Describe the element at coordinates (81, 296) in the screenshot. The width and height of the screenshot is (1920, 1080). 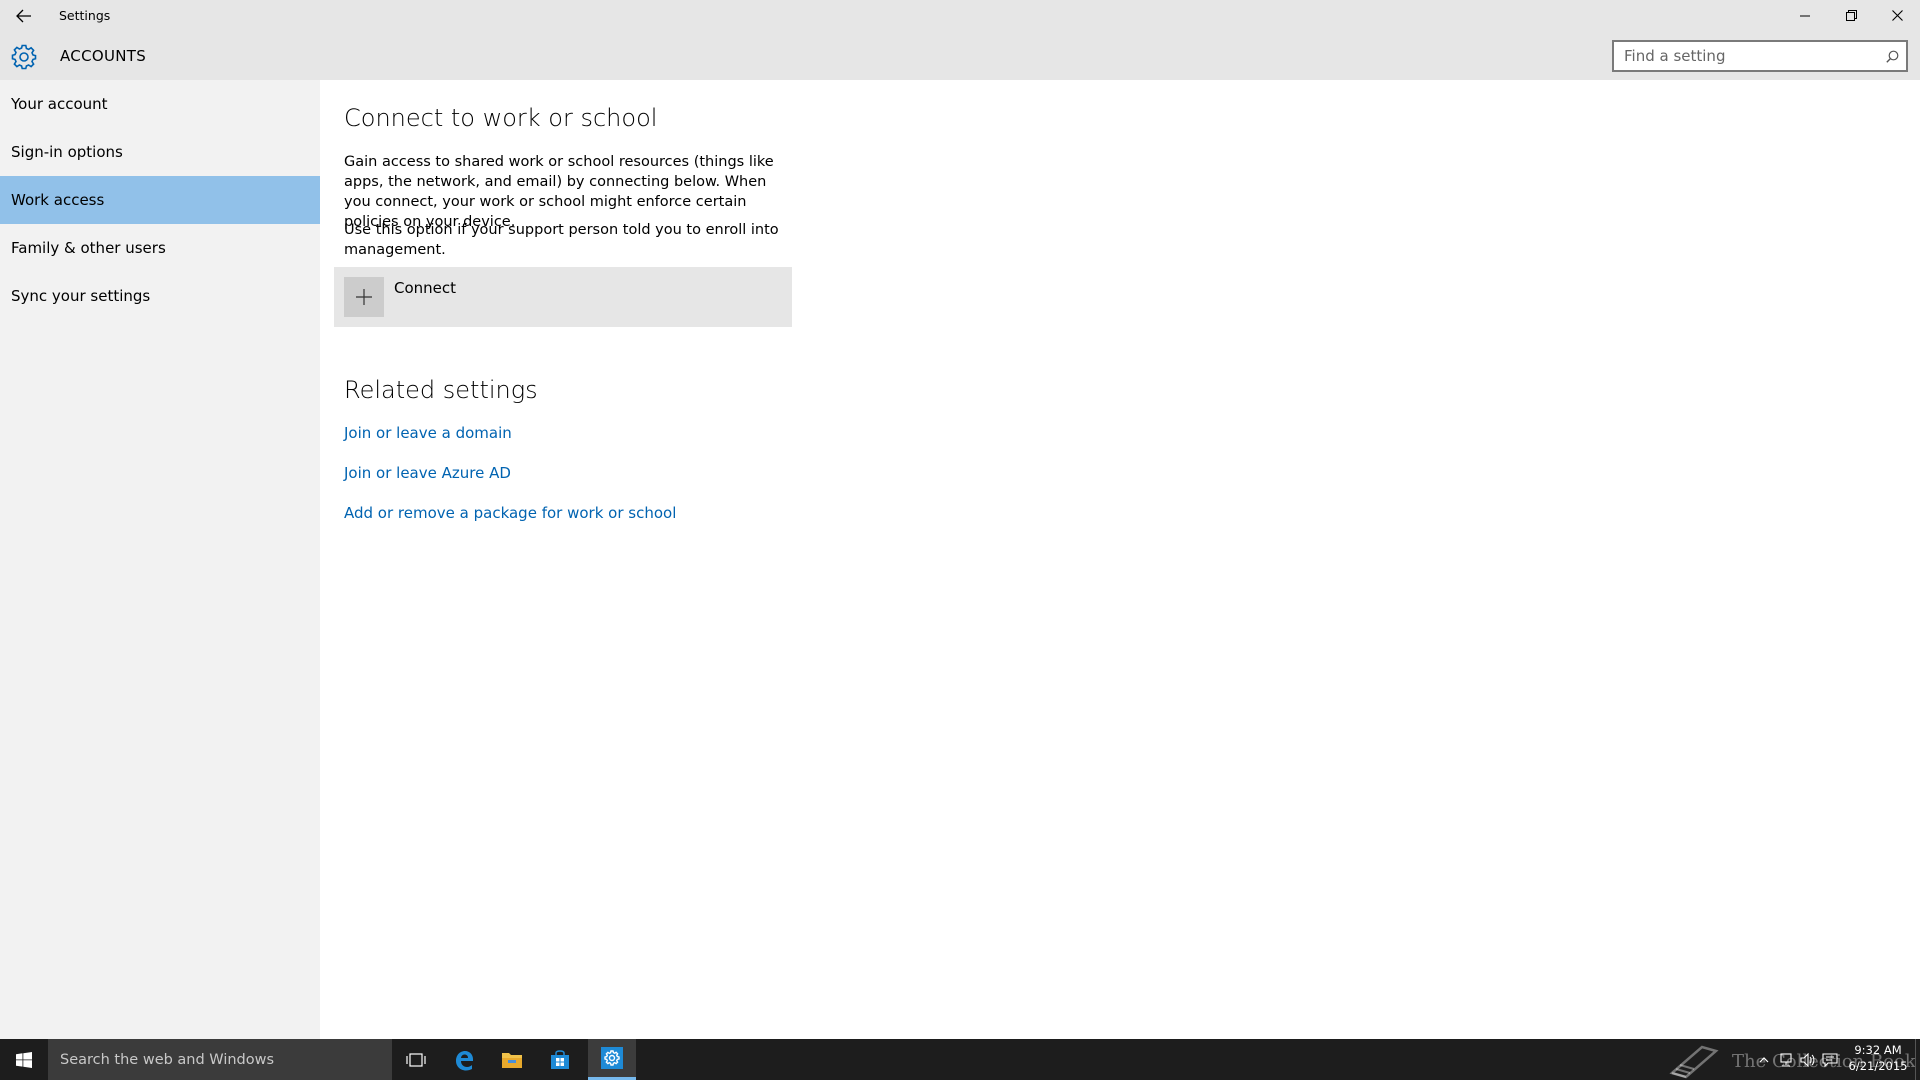
I see `sidebar-item-label: Sync your settings` at that location.